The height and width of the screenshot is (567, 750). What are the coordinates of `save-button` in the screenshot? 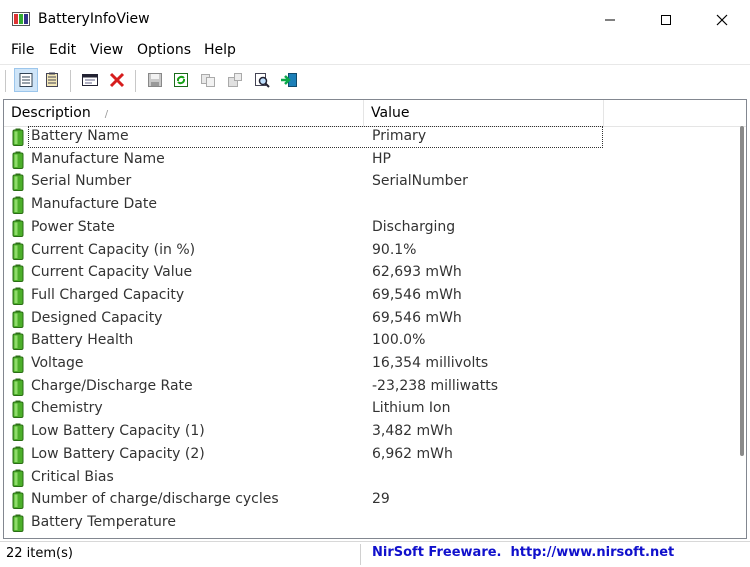 It's located at (155, 80).